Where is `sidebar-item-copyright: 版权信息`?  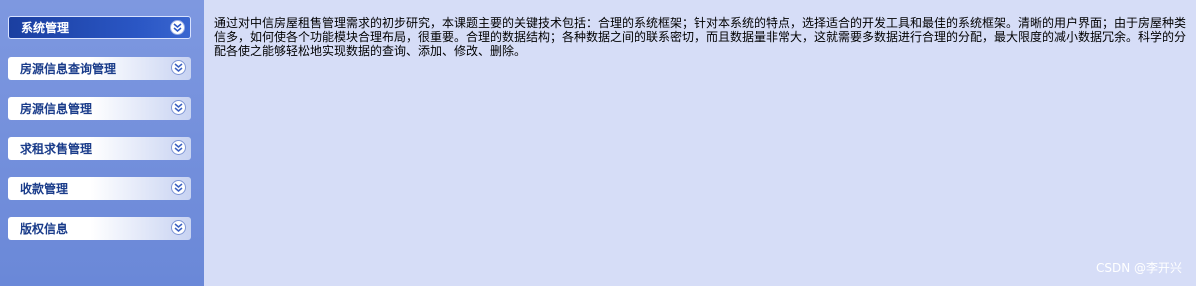
sidebar-item-copyright: 版权信息 is located at coordinates (99, 228).